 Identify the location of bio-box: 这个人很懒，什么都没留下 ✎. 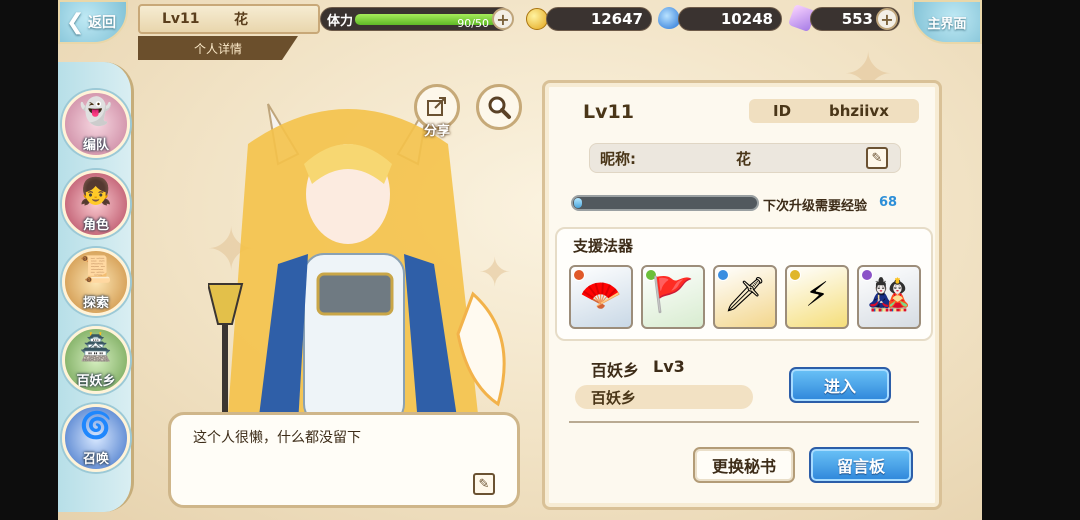
(344, 460).